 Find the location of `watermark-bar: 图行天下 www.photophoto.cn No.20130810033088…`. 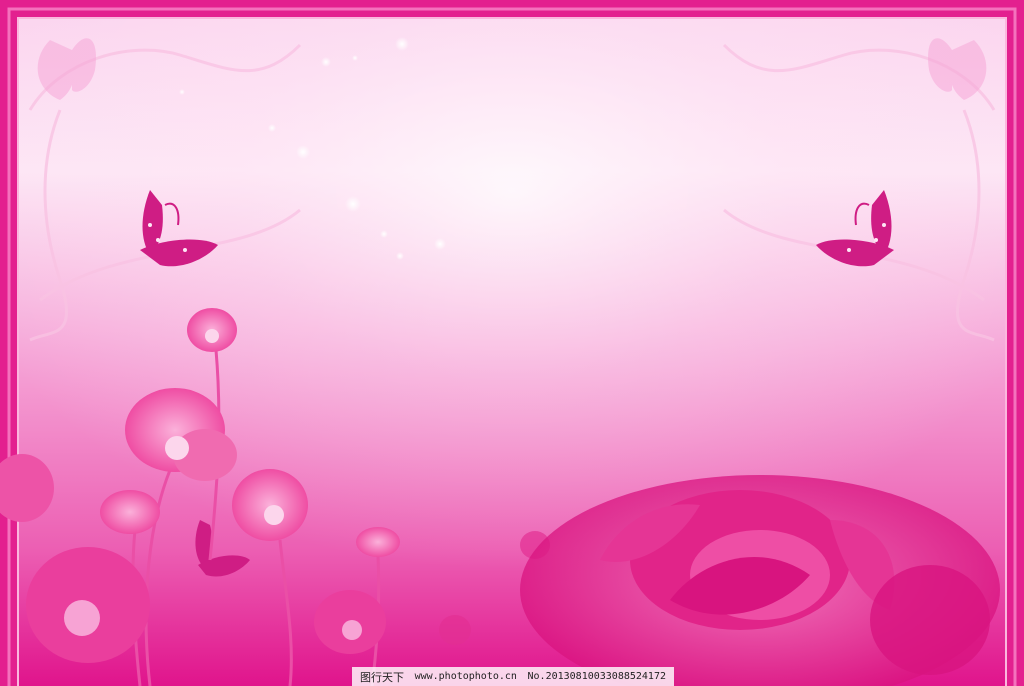

watermark-bar: 图行天下 www.photophoto.cn No.20130810033088… is located at coordinates (513, 676).